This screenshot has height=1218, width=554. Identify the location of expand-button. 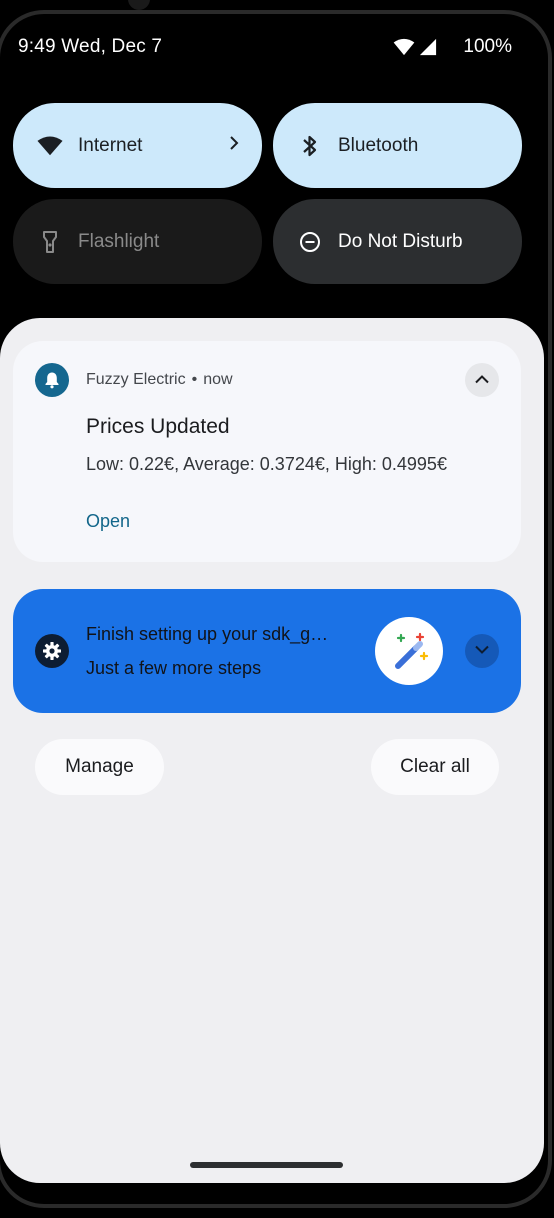
(482, 651).